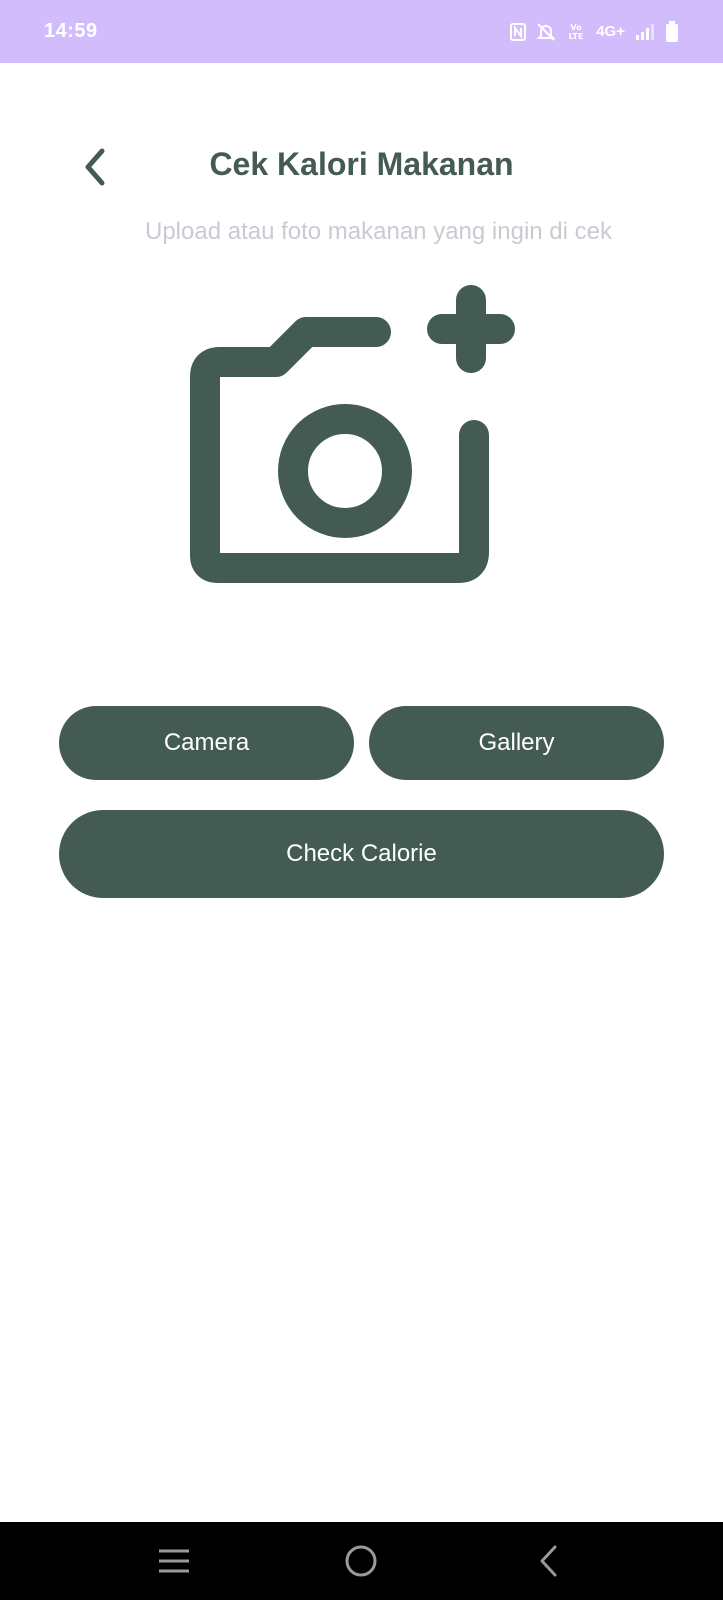 The width and height of the screenshot is (723, 1600). I want to click on nav-back-button, so click(549, 1561).